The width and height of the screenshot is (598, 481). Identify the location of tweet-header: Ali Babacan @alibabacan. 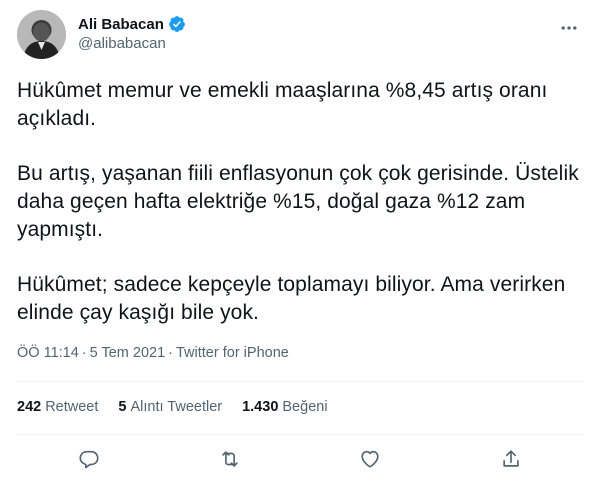
(300, 35).